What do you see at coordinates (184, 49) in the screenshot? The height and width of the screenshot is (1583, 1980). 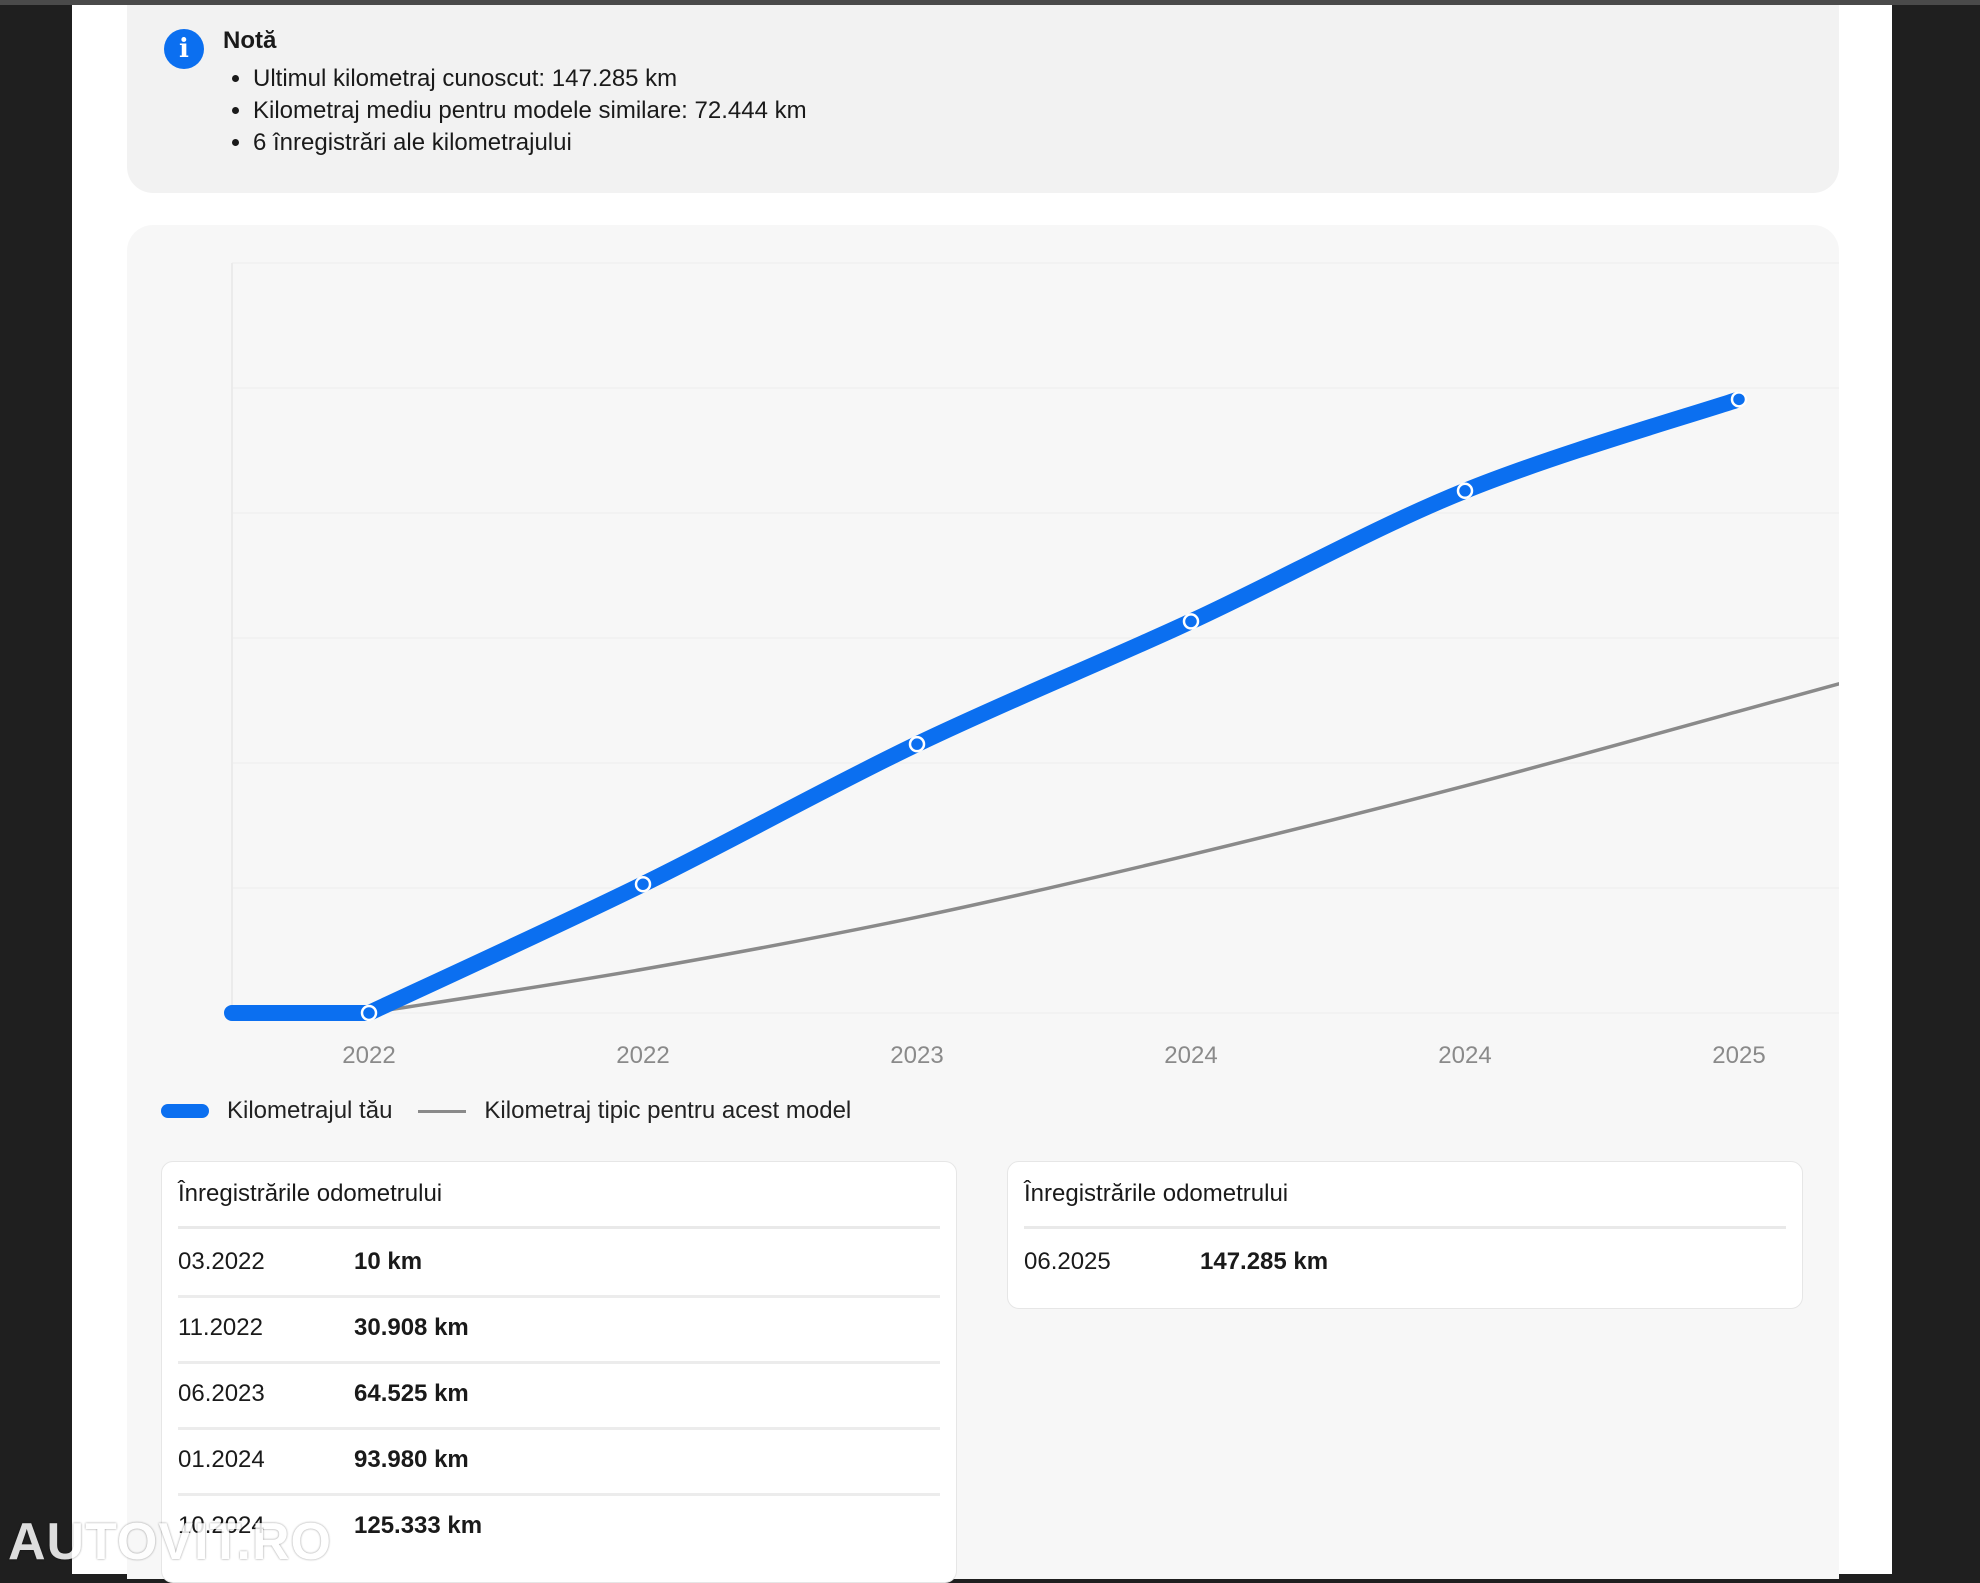 I see `info-icon: i` at bounding box center [184, 49].